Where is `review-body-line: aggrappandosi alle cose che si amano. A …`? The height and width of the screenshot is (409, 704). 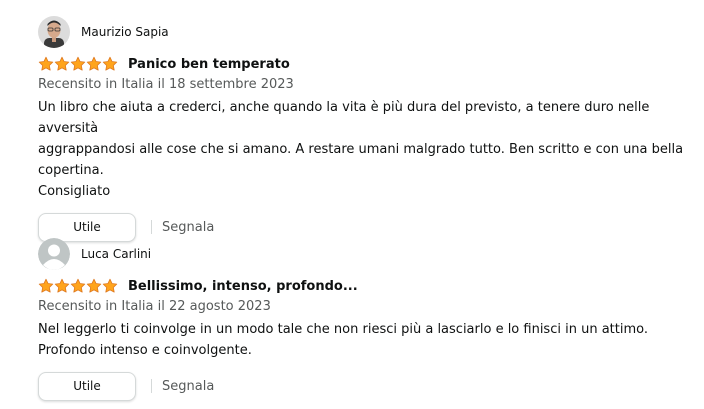 review-body-line: aggrappandosi alle cose che si amano. A … is located at coordinates (361, 149).